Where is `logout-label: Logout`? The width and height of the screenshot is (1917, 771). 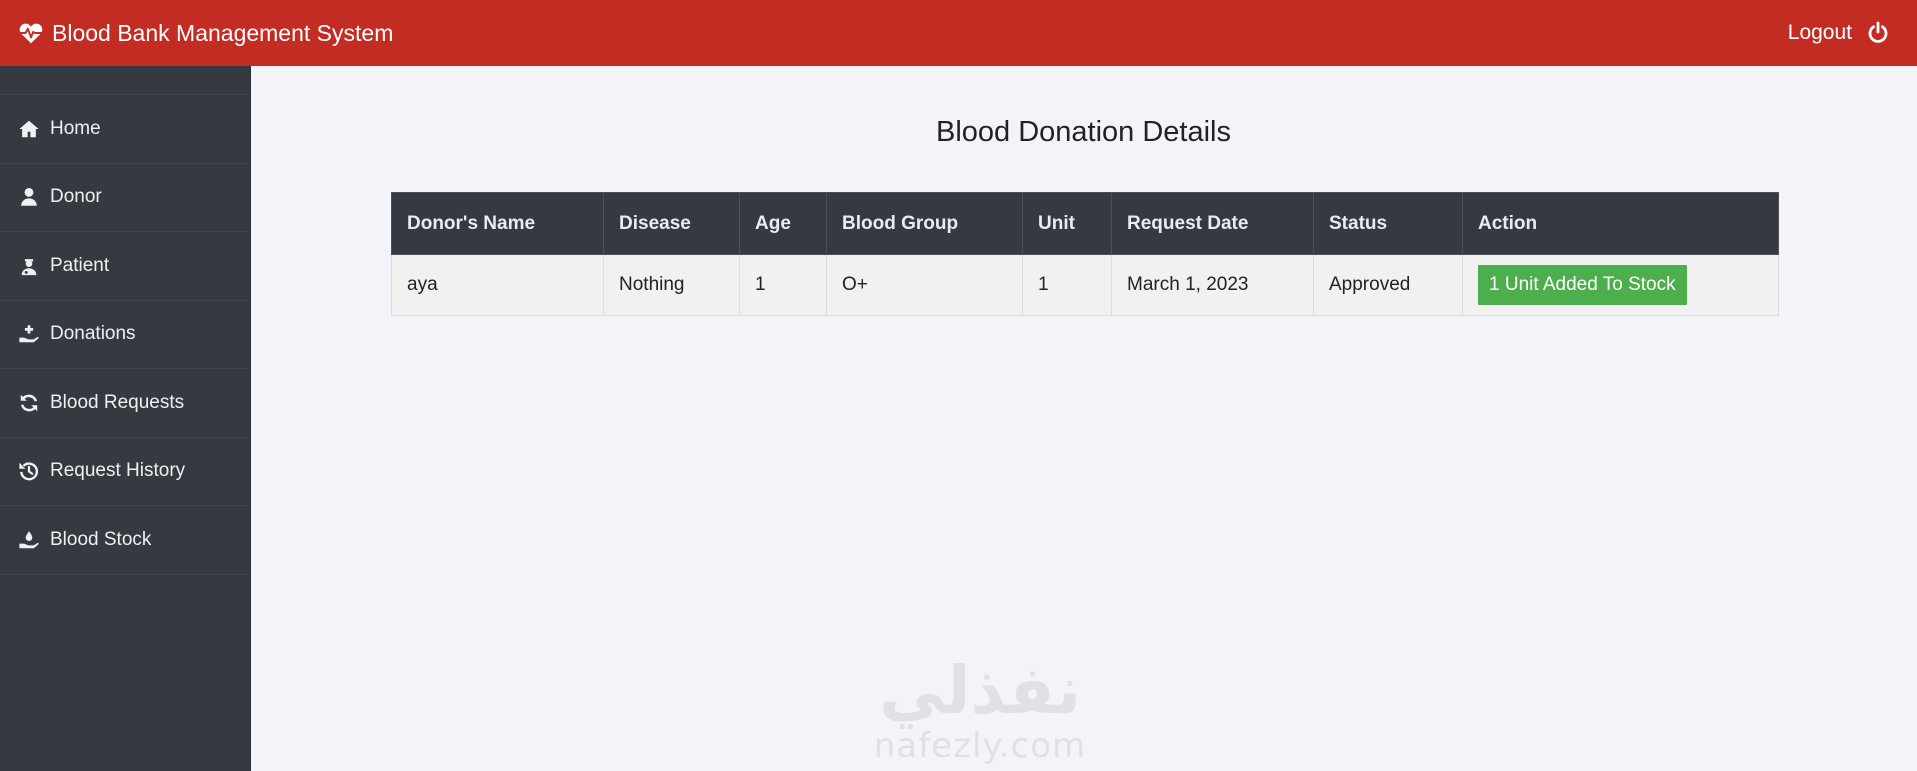 logout-label: Logout is located at coordinates (1819, 32).